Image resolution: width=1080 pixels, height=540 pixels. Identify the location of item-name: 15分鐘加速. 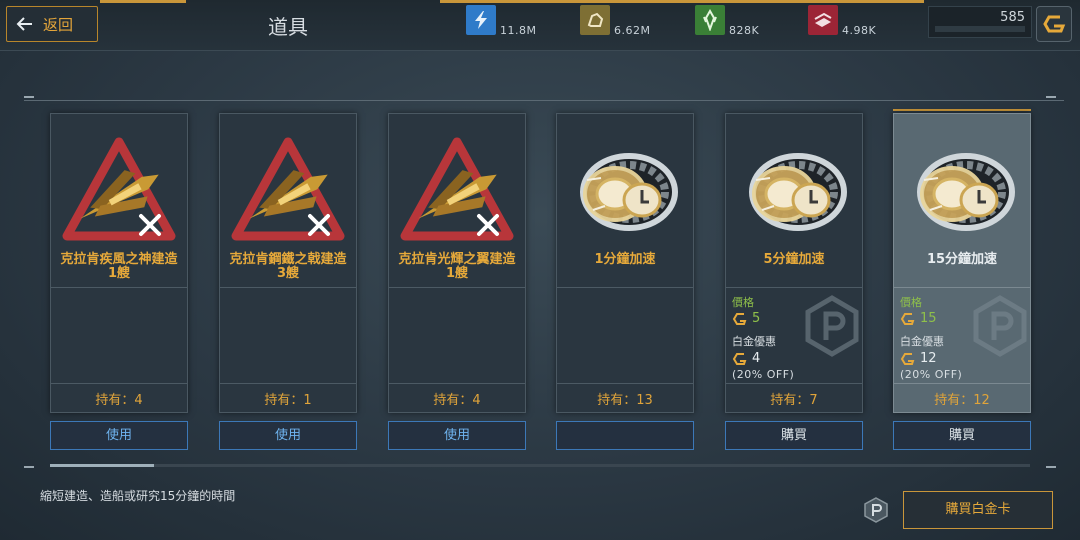
(962, 259).